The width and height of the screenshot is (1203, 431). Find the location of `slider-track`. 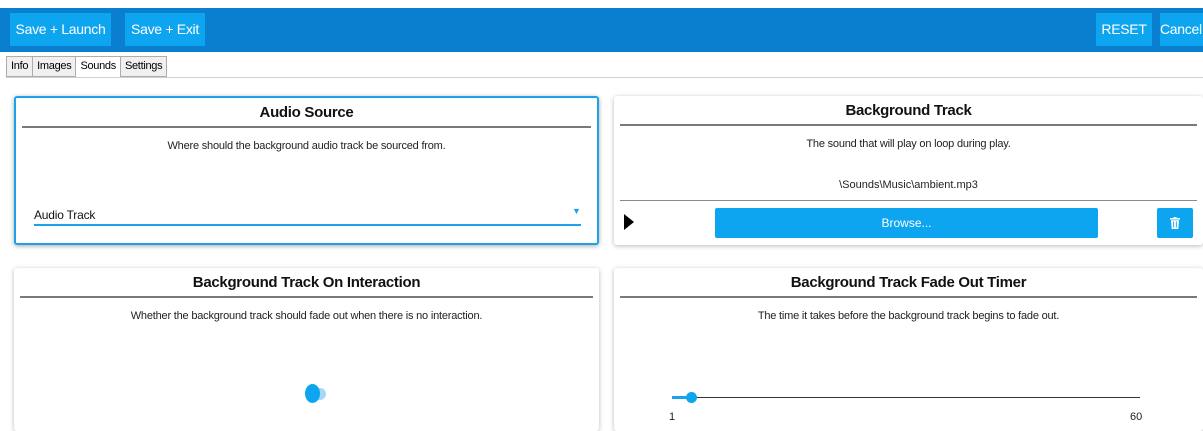

slider-track is located at coordinates (906, 397).